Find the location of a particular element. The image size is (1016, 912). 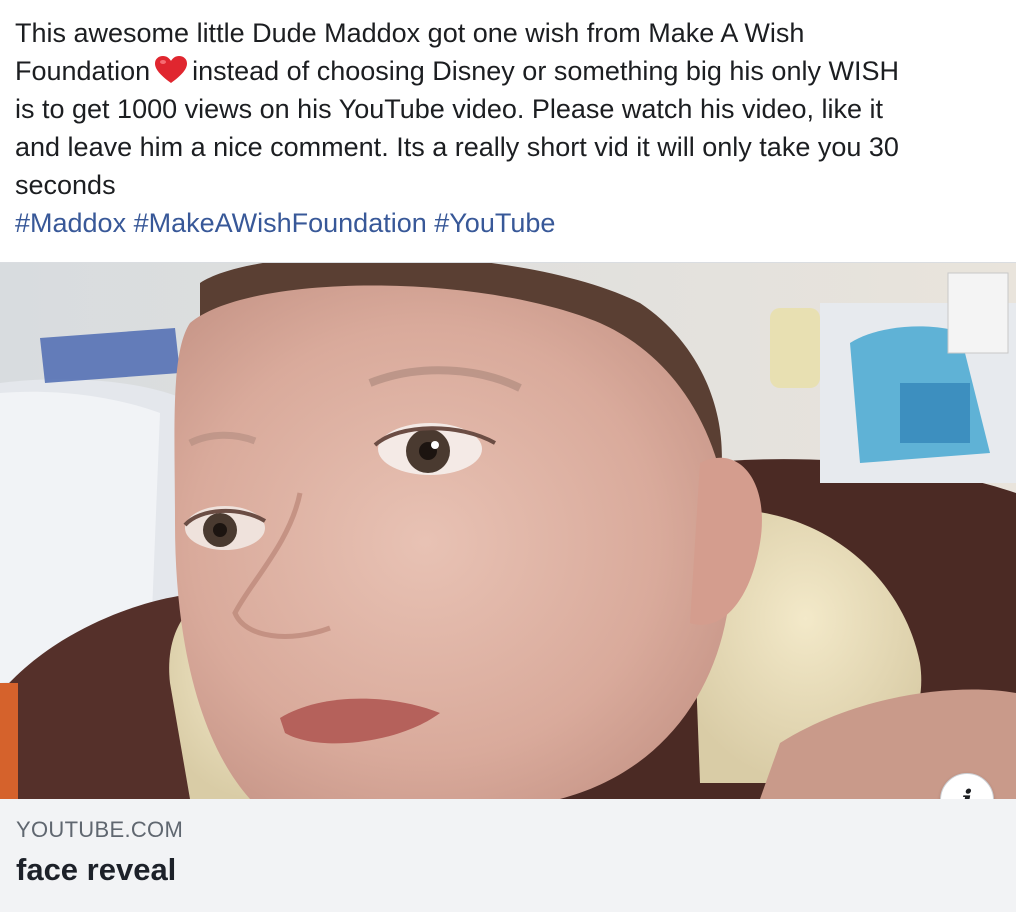

hashtag-youtube: #YouTube is located at coordinates (494, 223).